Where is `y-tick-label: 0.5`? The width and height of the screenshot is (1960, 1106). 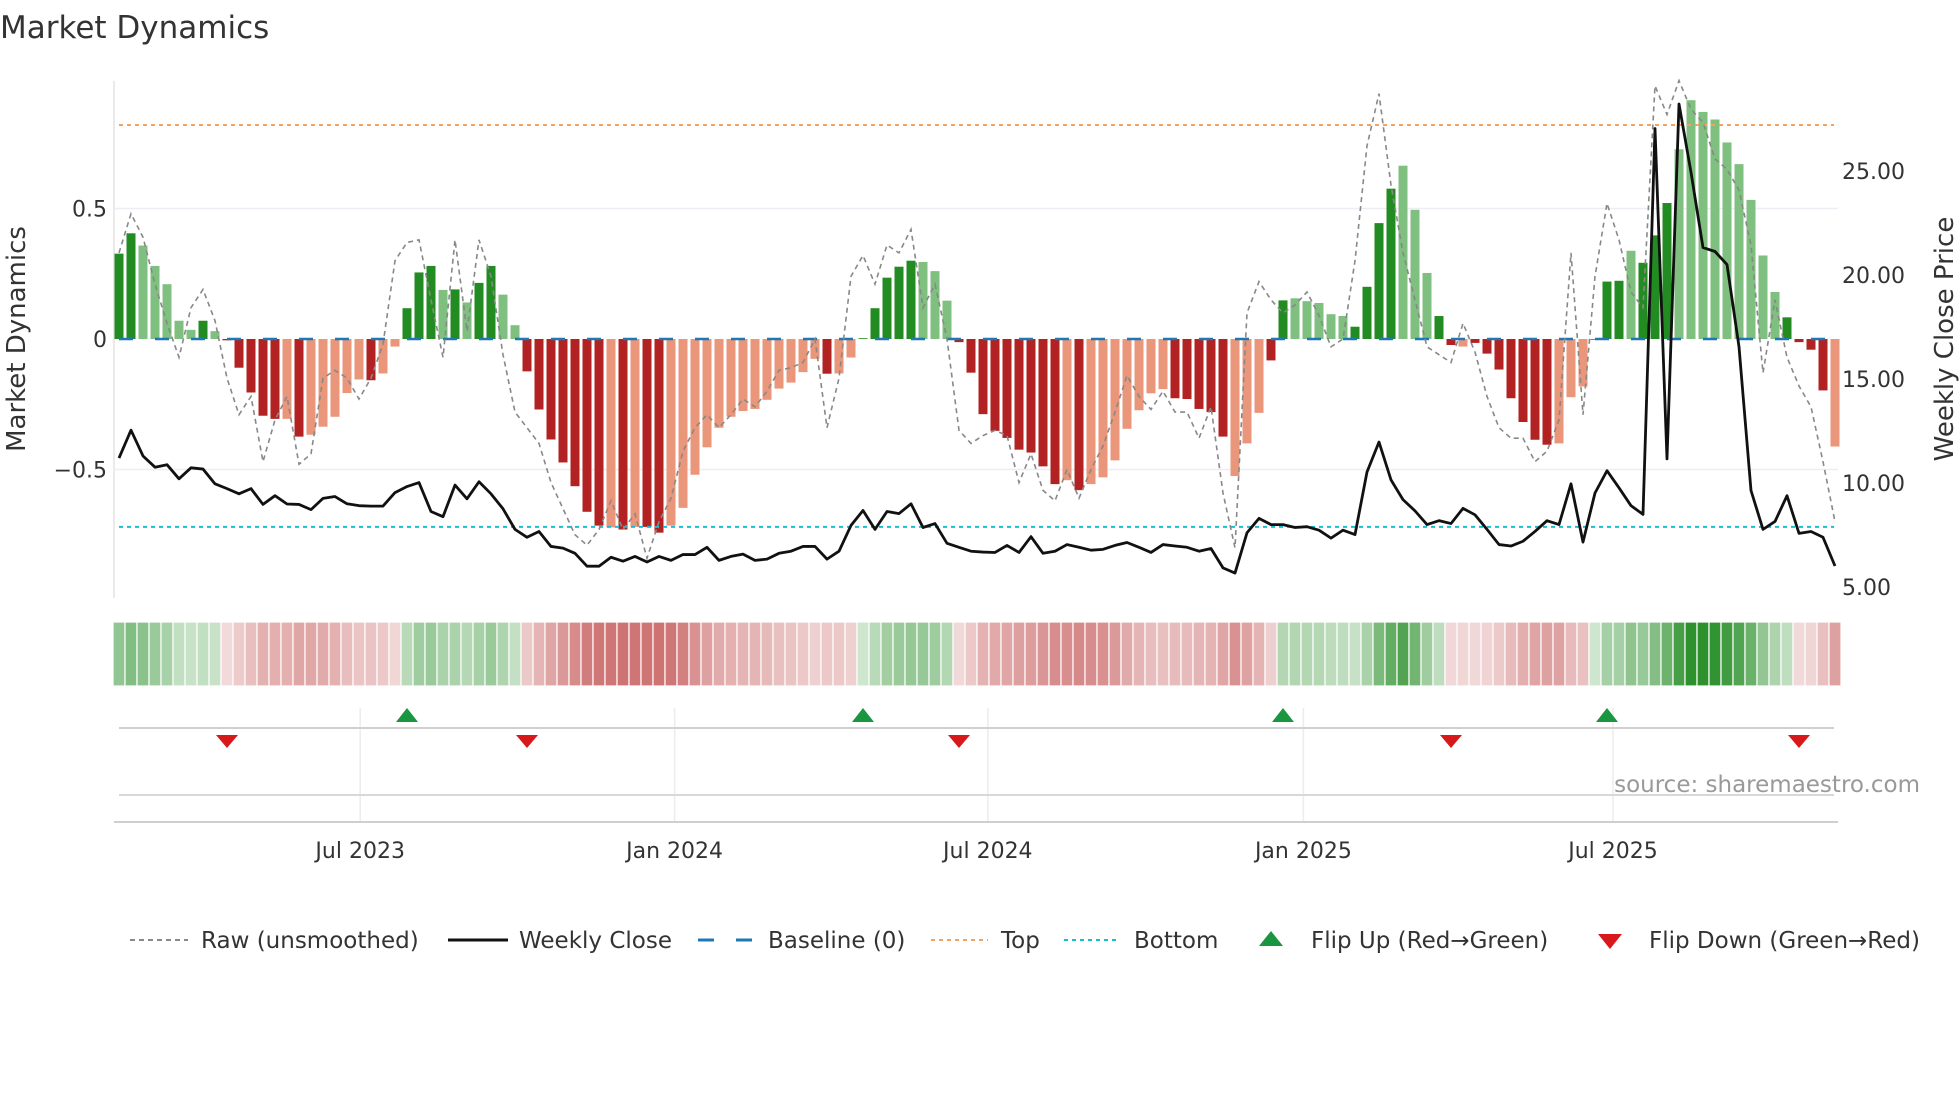 y-tick-label: 0.5 is located at coordinates (89, 210).